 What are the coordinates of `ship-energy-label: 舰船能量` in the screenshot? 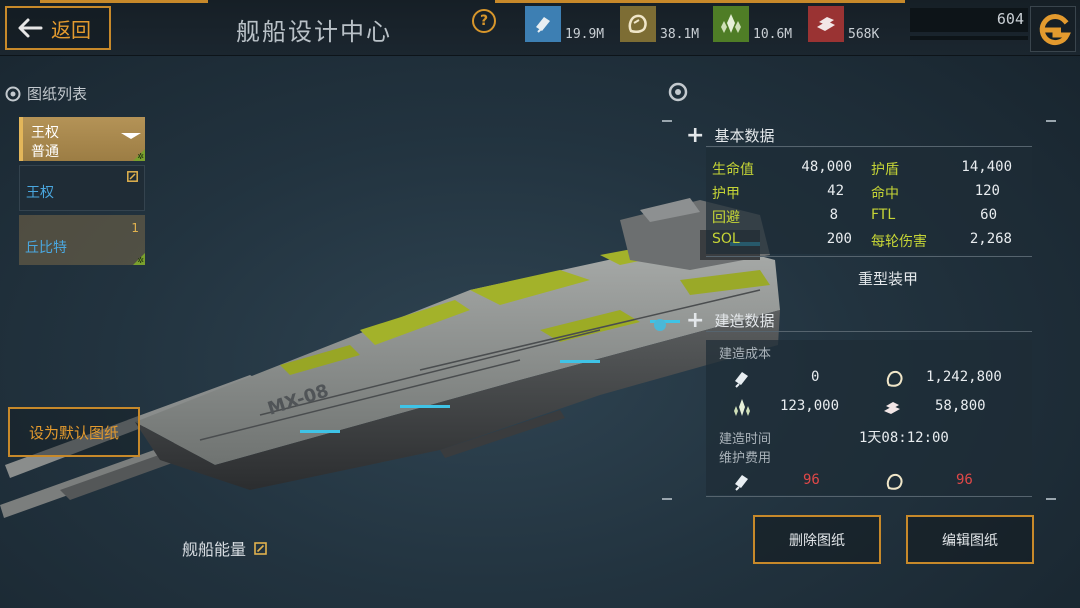 It's located at (214, 549).